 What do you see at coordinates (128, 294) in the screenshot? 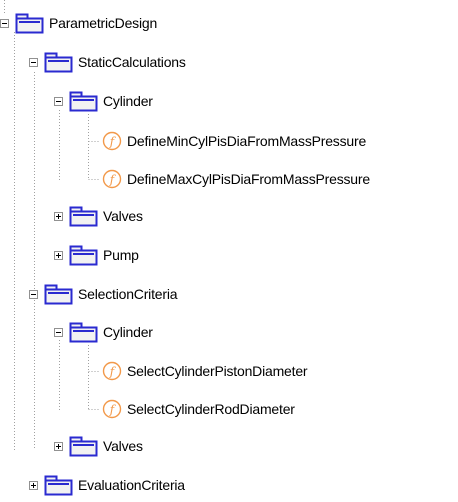
I see `tree-node-label: SelectionCriteria` at bounding box center [128, 294].